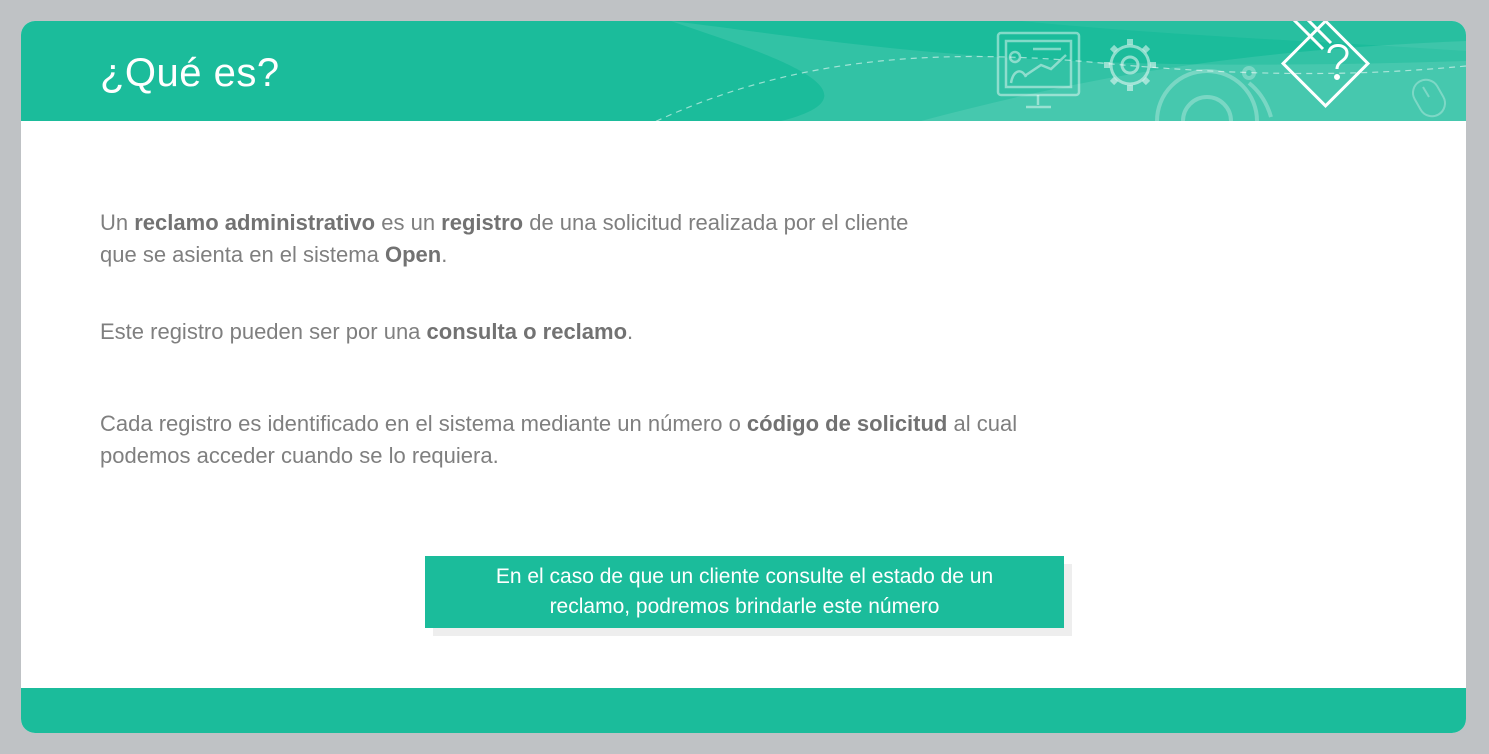 This screenshot has width=1489, height=754. Describe the element at coordinates (743, 71) in the screenshot. I see `header-banner: ¿Qué es?` at that location.